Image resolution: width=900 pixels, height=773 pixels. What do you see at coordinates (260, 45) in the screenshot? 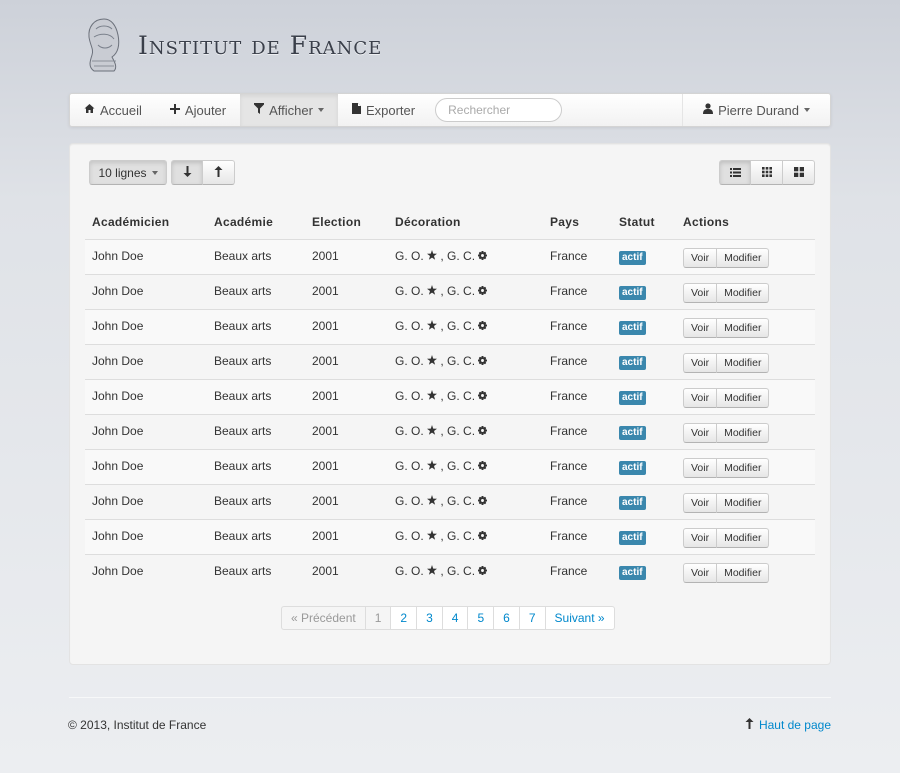
I see `brand-title: Institut de France` at bounding box center [260, 45].